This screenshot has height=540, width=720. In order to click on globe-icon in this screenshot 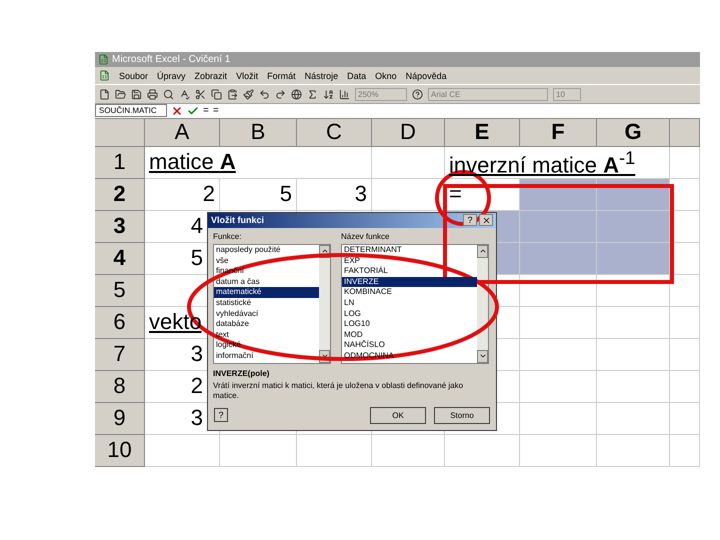, I will do `click(296, 94)`.